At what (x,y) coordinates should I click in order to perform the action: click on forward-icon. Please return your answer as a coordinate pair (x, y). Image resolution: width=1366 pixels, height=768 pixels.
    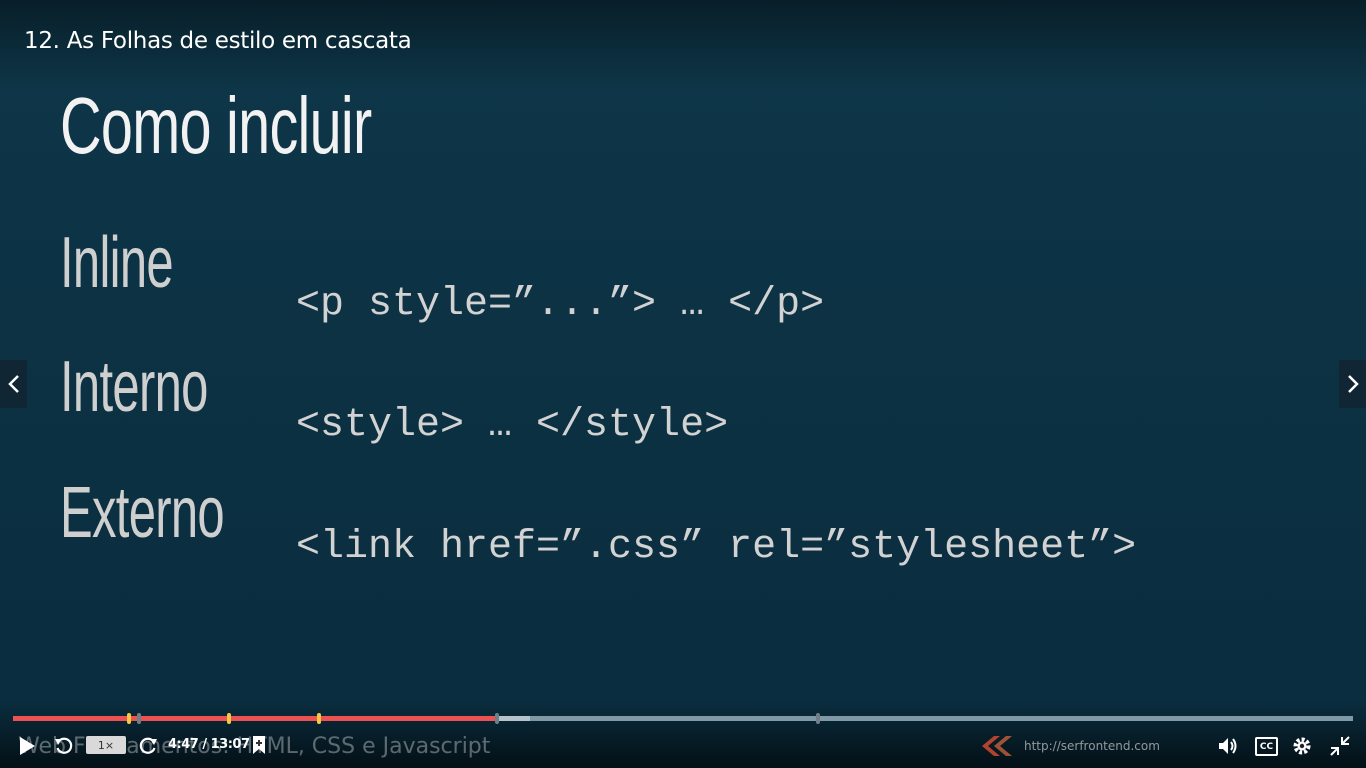
    Looking at the image, I should click on (148, 745).